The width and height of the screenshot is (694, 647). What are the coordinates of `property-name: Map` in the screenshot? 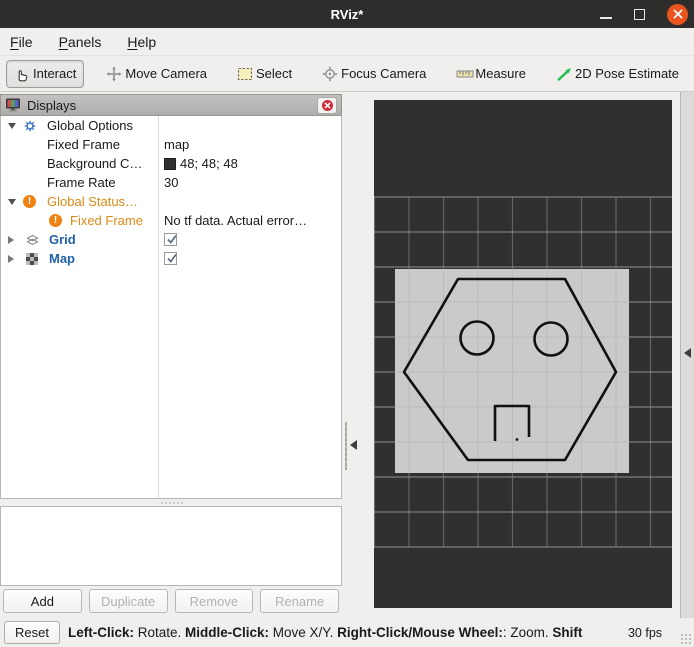 It's located at (62, 258).